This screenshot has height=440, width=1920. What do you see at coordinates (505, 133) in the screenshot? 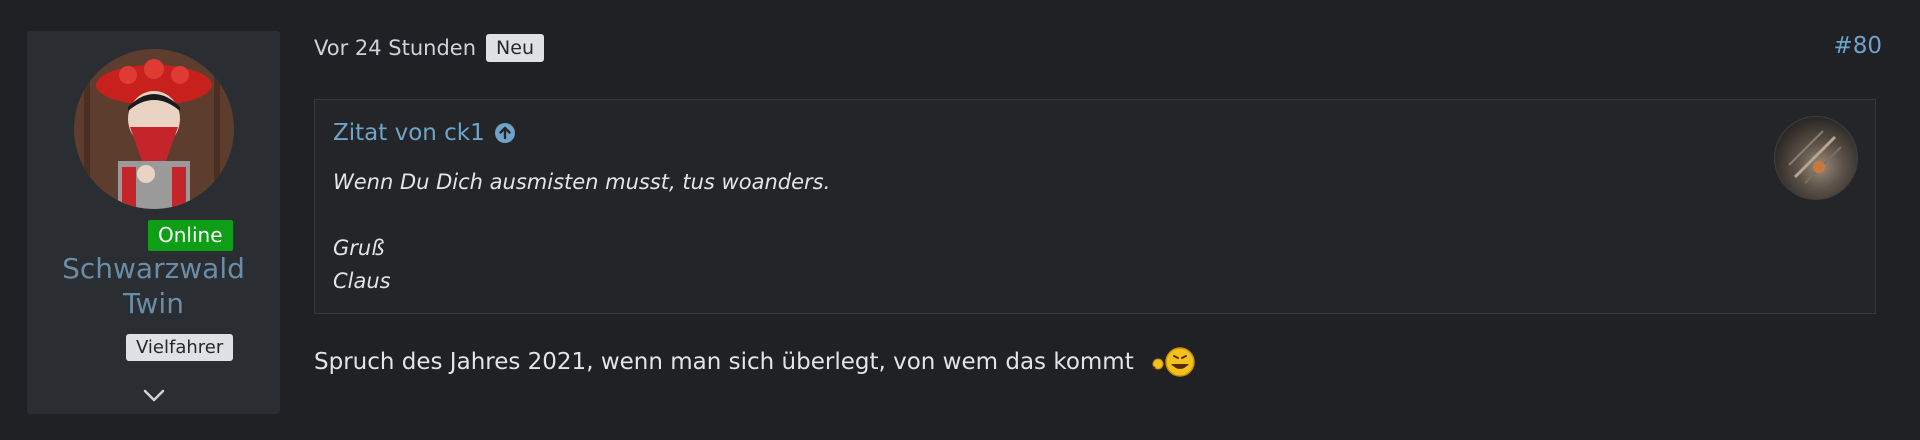
I see `arrow-up-circle-icon` at bounding box center [505, 133].